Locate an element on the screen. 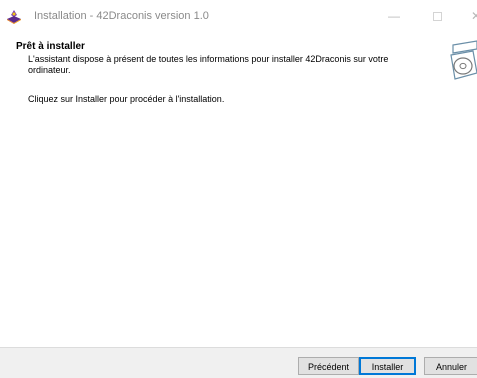 This screenshot has height=378, width=477. maximize-button is located at coordinates (437, 16).